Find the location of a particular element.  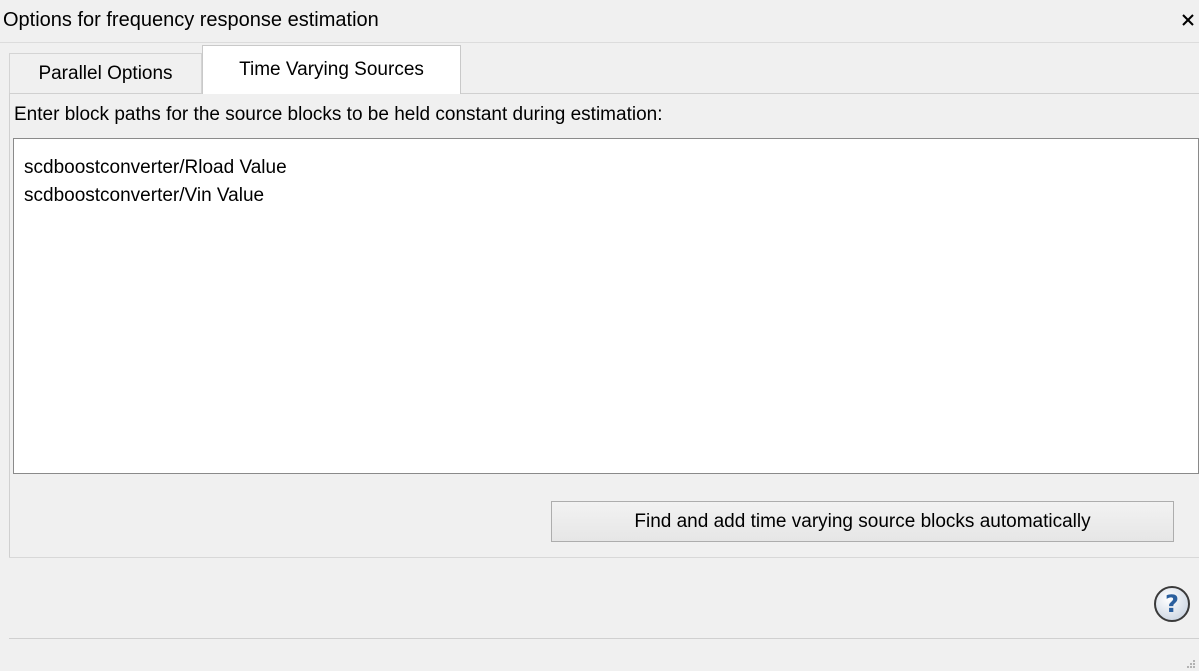

tab-time-varying-sources: Time Varying Sources is located at coordinates (331, 69).